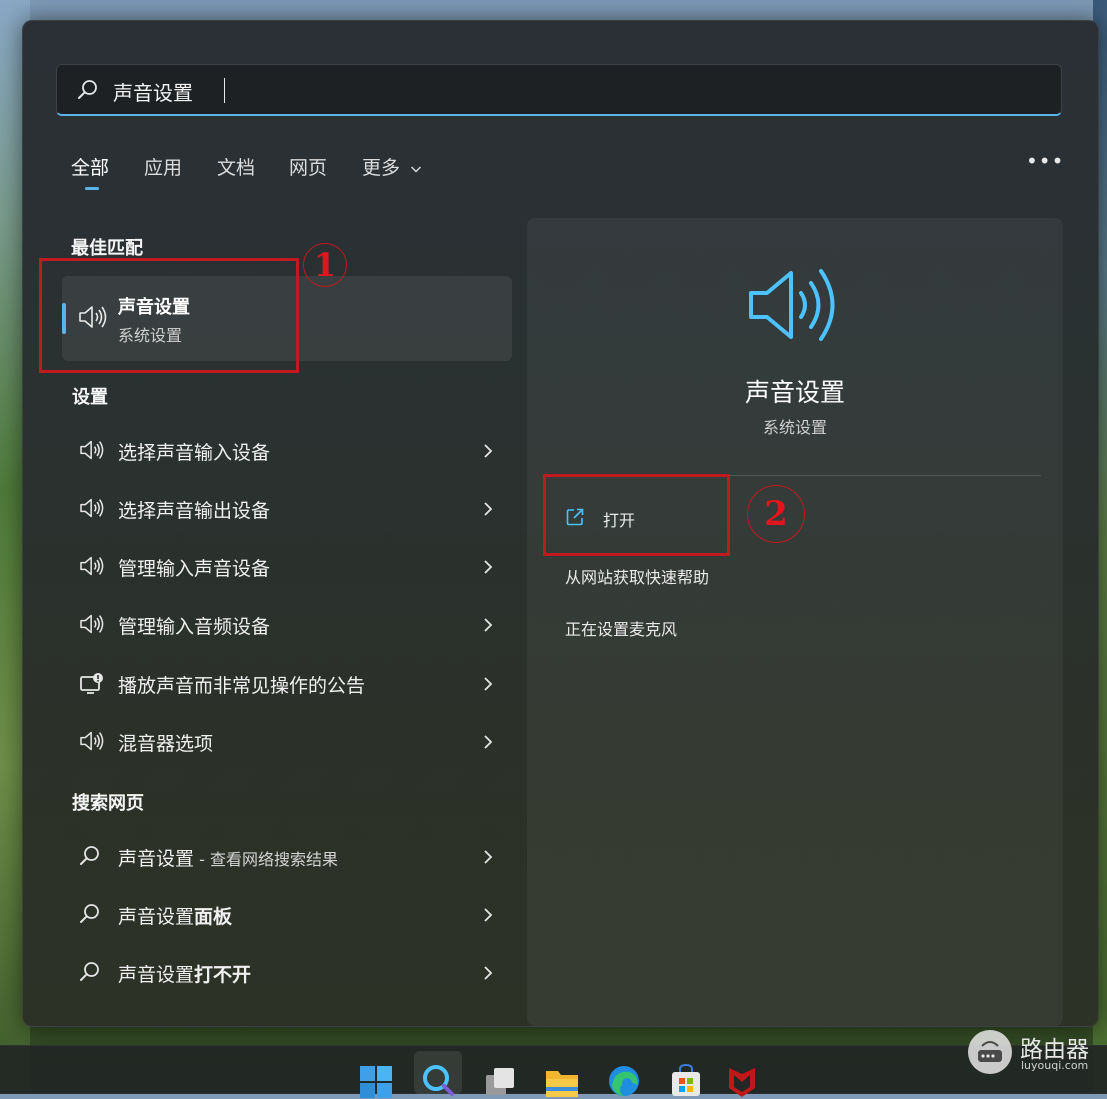  What do you see at coordinates (1055, 1065) in the screenshot?
I see `watermark-url: luyouqi.com` at bounding box center [1055, 1065].